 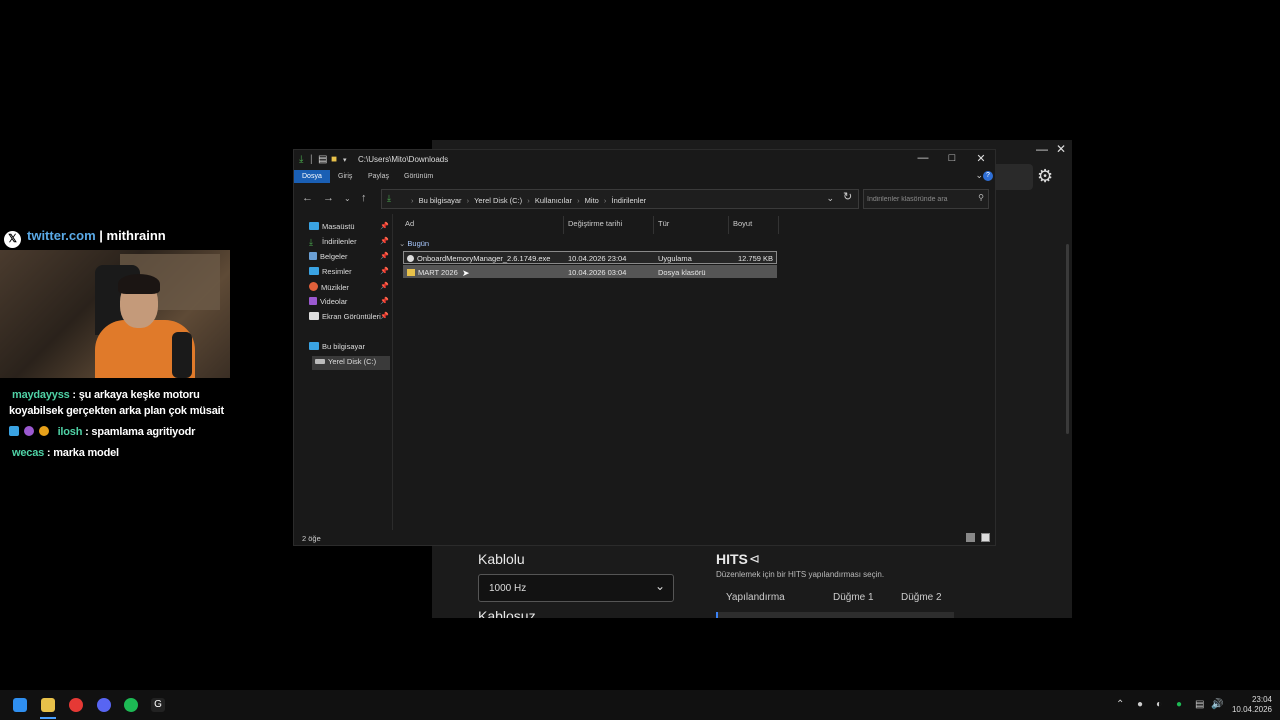 What do you see at coordinates (307, 198) in the screenshot?
I see `back-arrow-icon: ←` at bounding box center [307, 198].